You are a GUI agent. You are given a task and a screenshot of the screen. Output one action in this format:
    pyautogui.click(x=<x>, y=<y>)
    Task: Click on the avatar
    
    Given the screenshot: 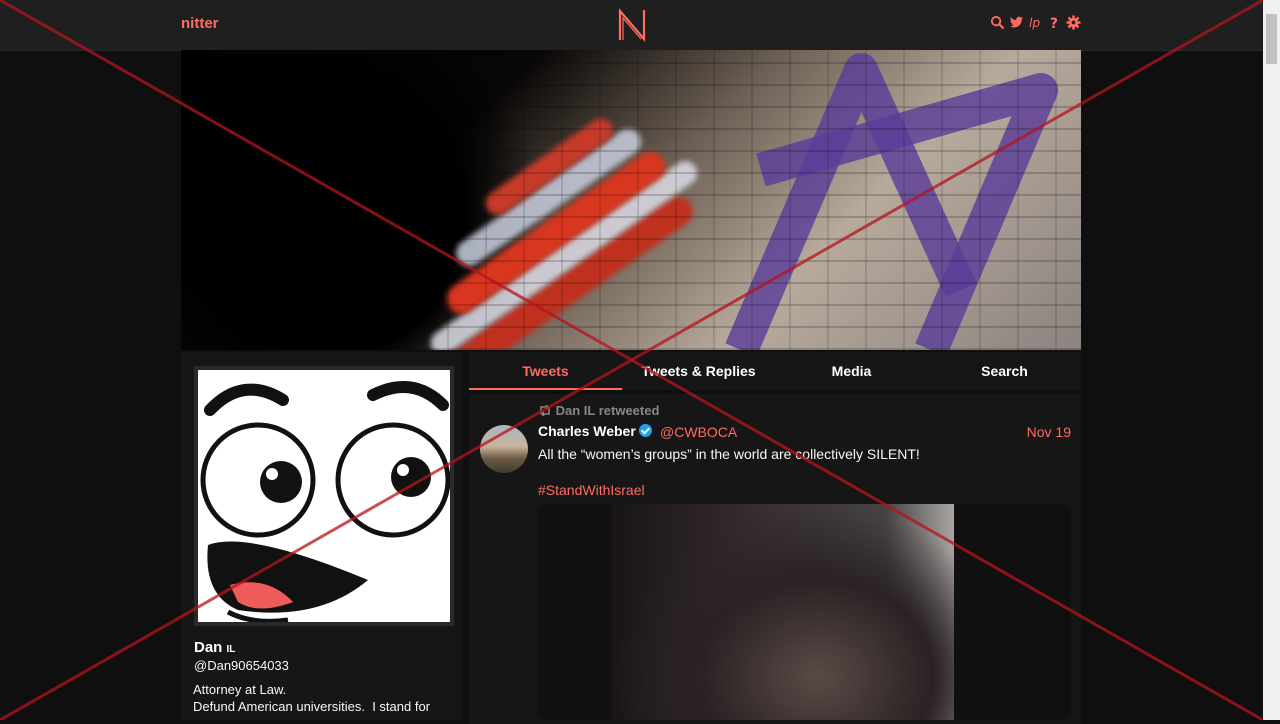 What is the action you would take?
    pyautogui.click(x=324, y=496)
    